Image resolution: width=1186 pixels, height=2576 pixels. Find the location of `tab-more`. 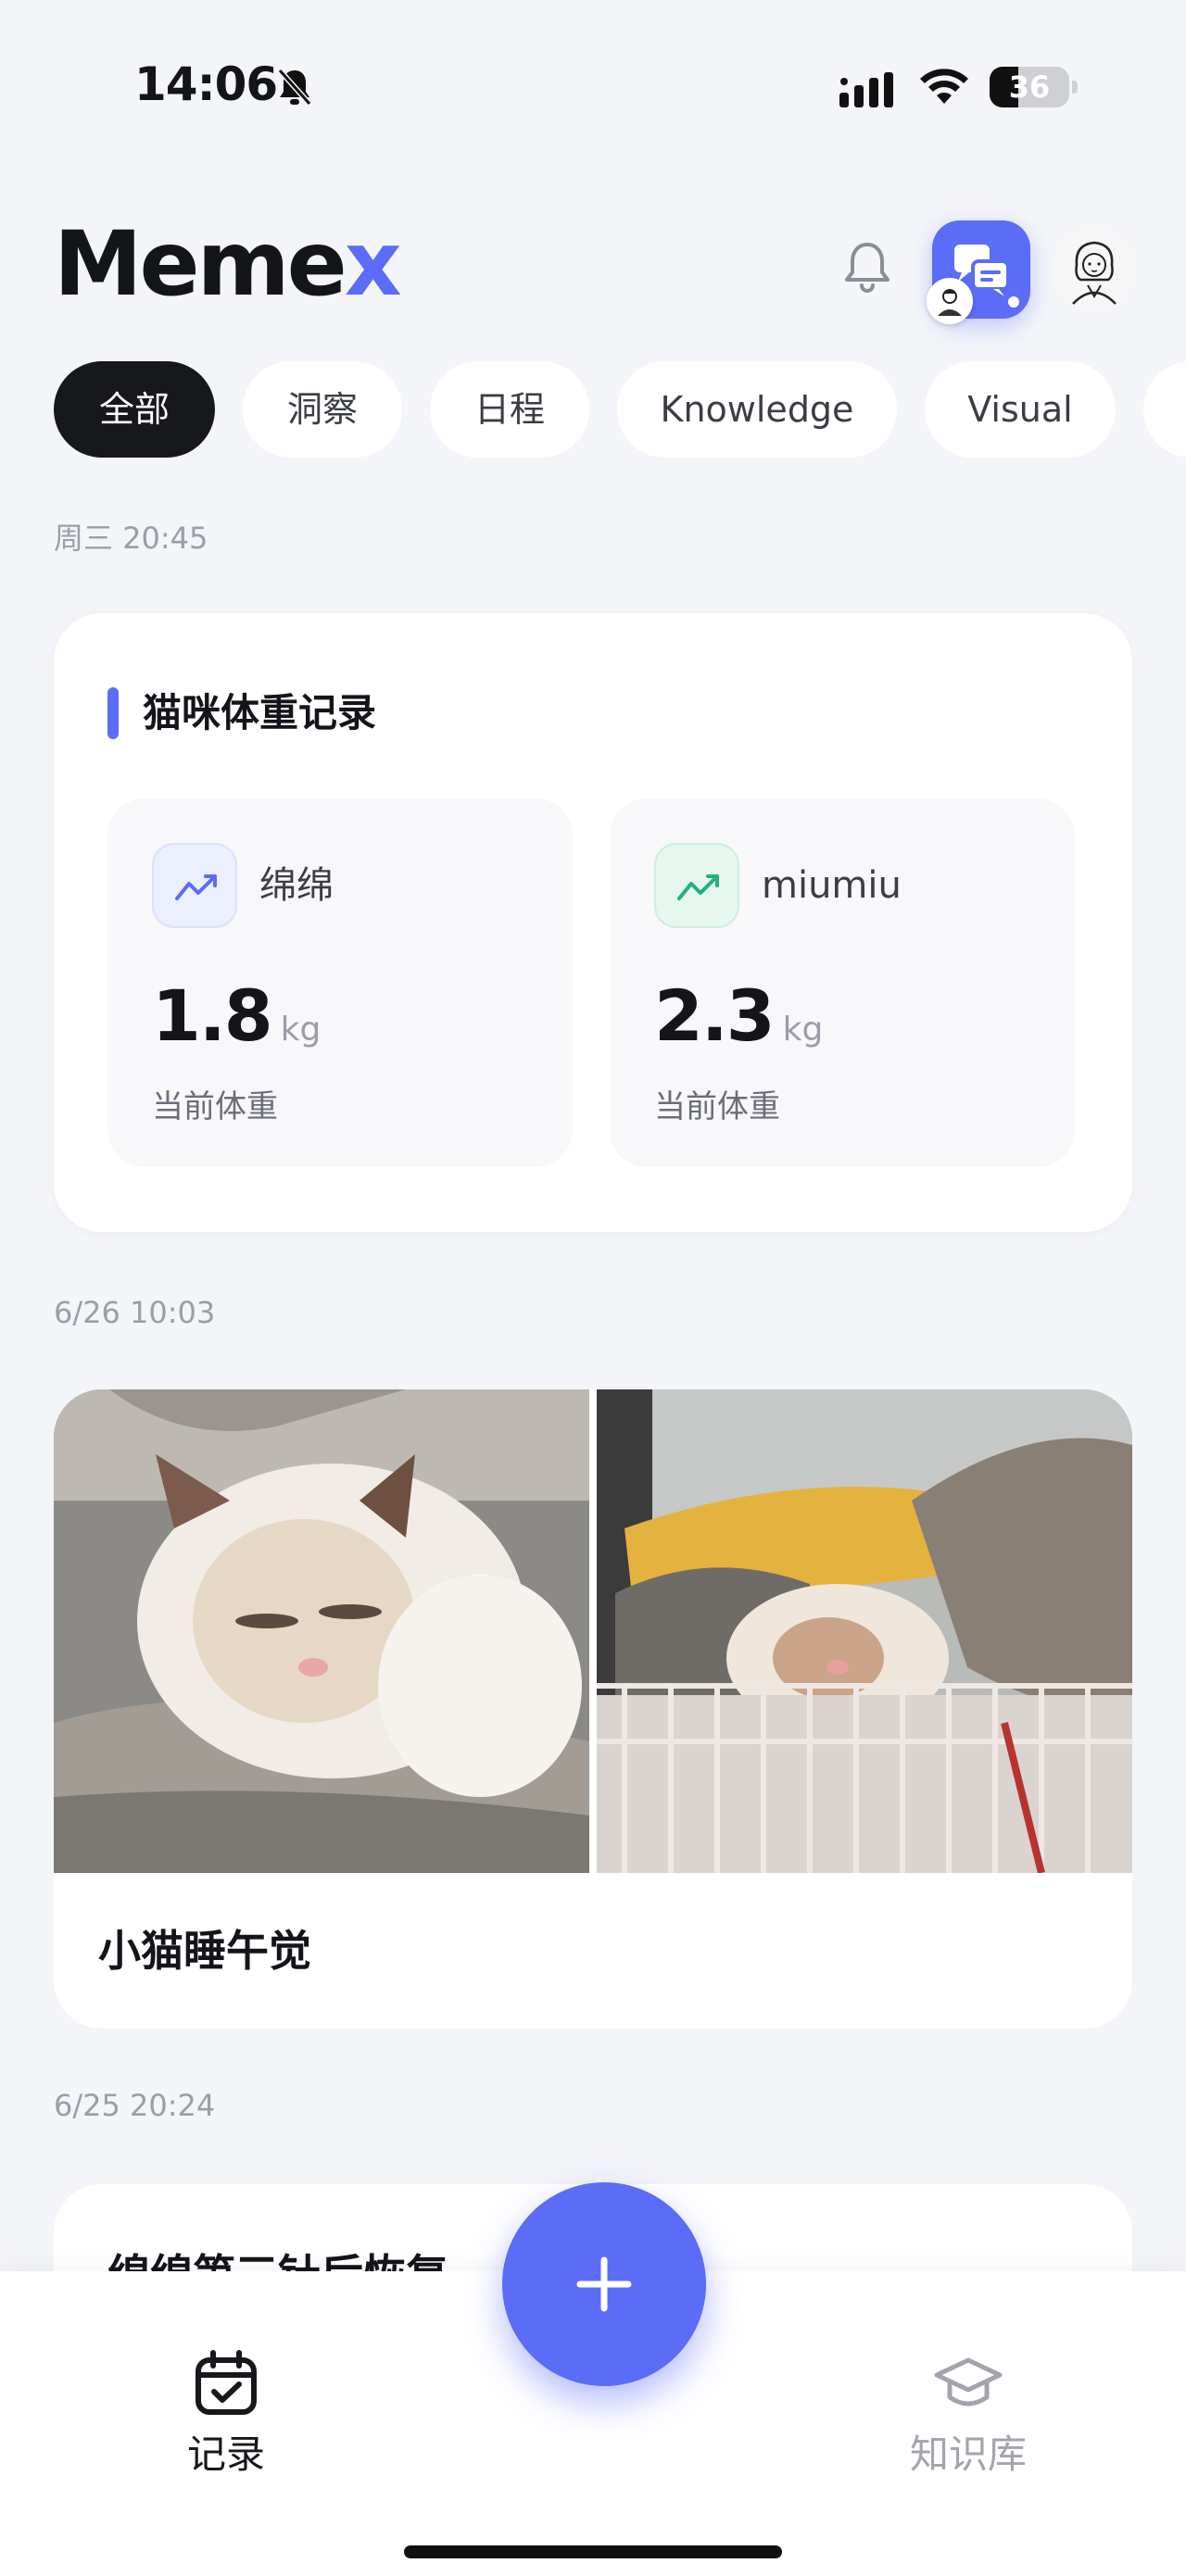

tab-more is located at coordinates (1164, 409).